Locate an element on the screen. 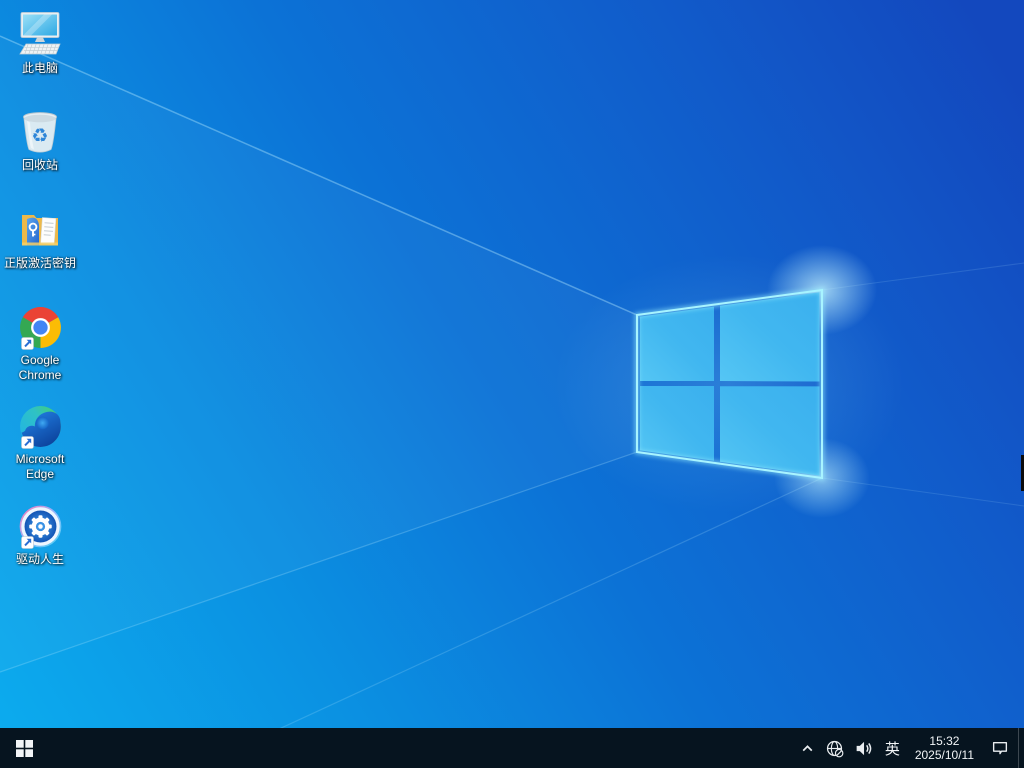  recycle-symbol: ♻ is located at coordinates (39, 136).